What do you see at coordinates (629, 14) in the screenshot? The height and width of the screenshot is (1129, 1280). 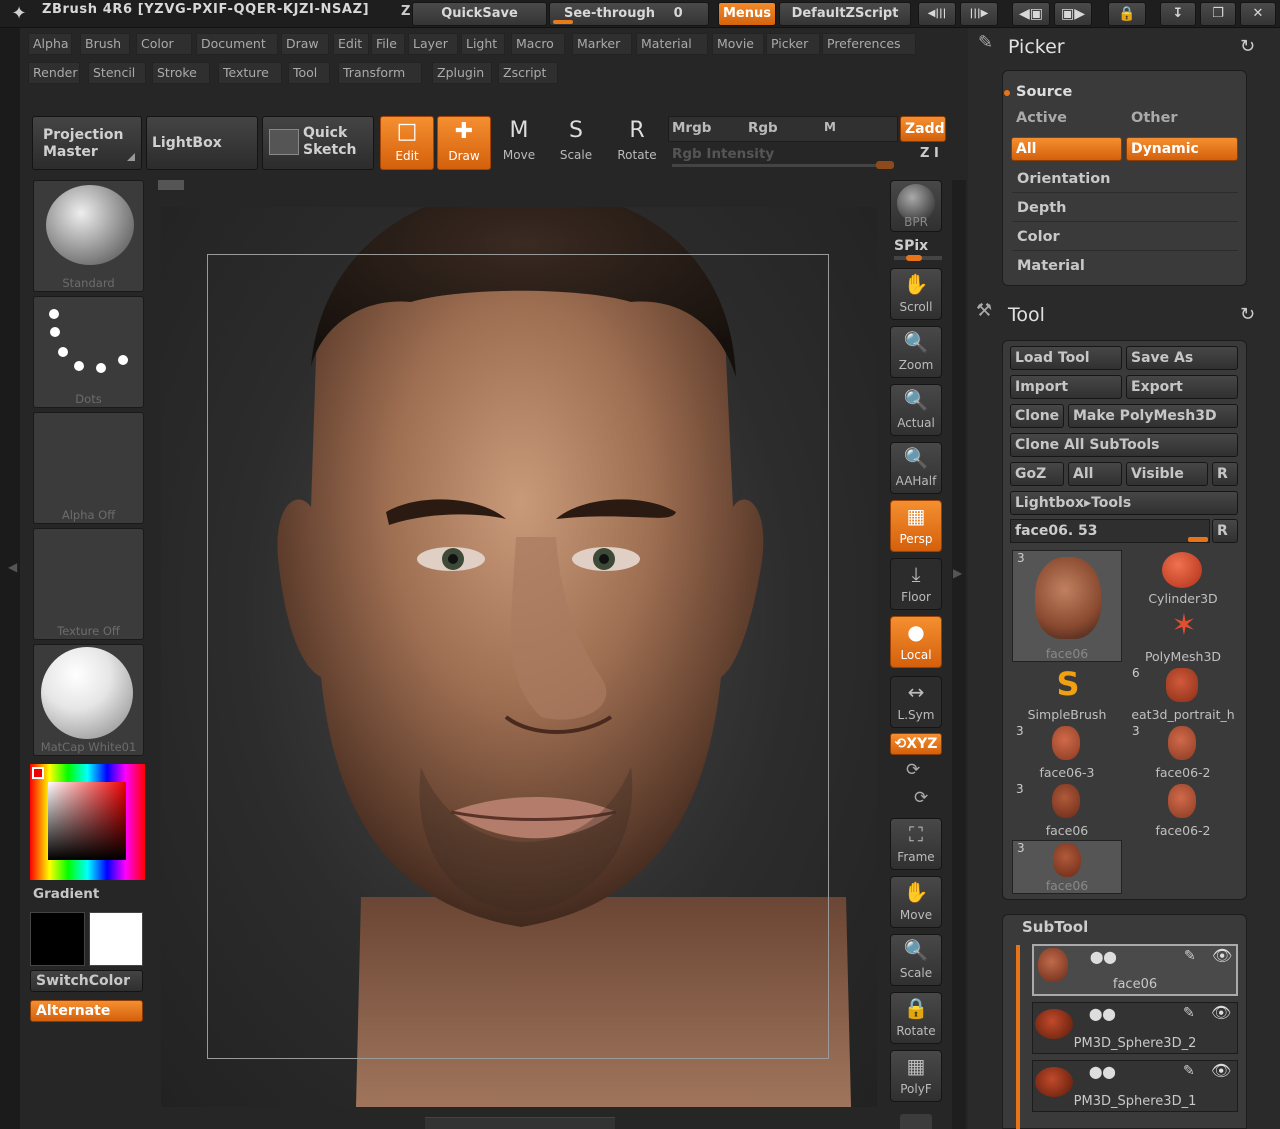 I see `seethrough-slider: See-through 0` at bounding box center [629, 14].